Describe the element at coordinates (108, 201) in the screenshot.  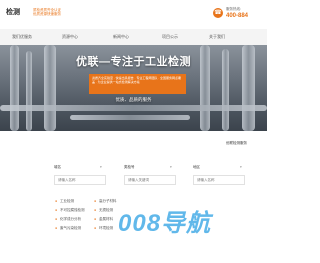
I see `category-item: 高分子材料` at that location.